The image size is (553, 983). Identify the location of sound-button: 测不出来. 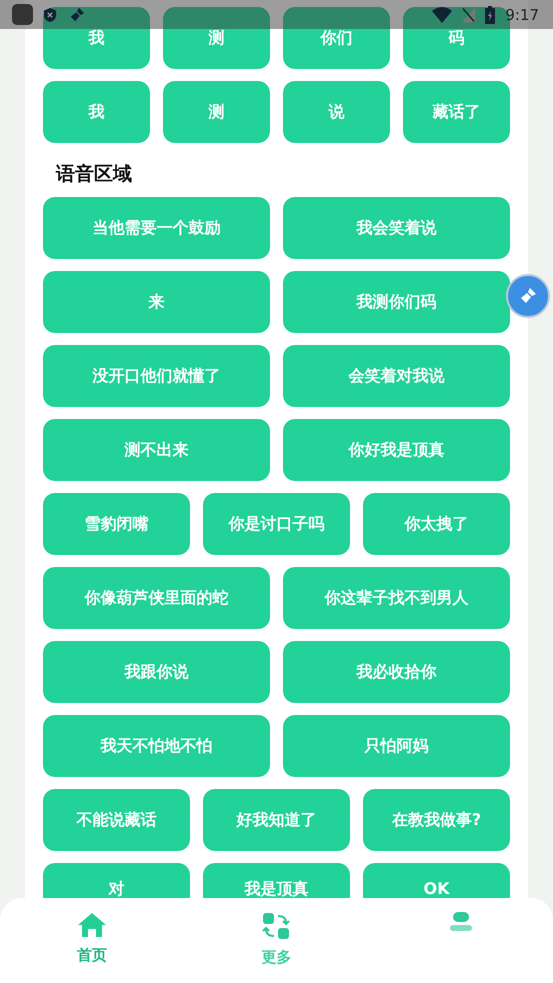
(156, 450).